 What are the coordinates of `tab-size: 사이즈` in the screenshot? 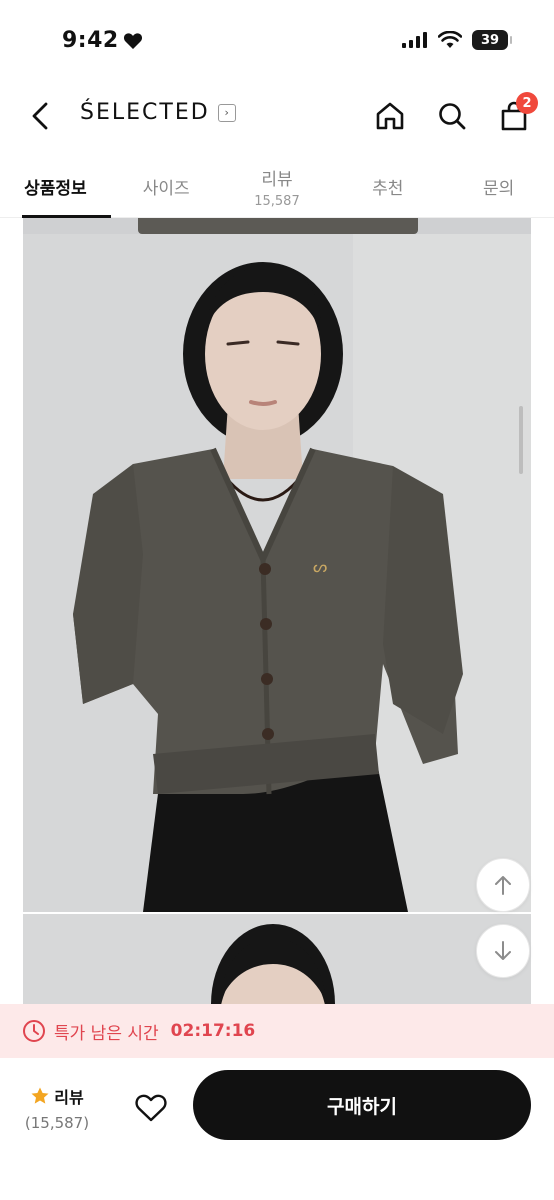 It's located at (166, 186).